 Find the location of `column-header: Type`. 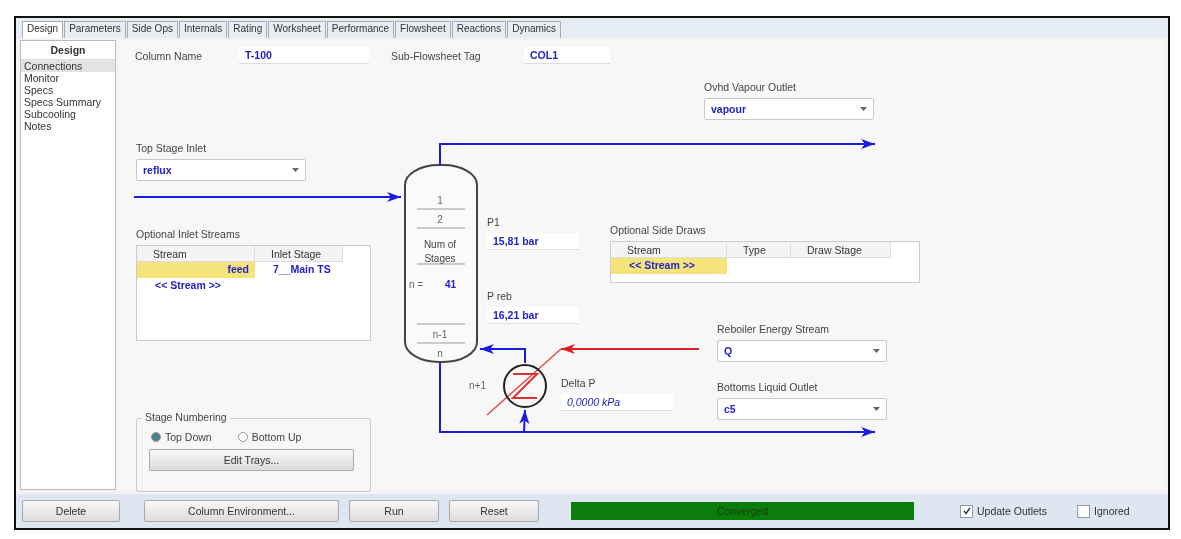

column-header: Type is located at coordinates (759, 250).